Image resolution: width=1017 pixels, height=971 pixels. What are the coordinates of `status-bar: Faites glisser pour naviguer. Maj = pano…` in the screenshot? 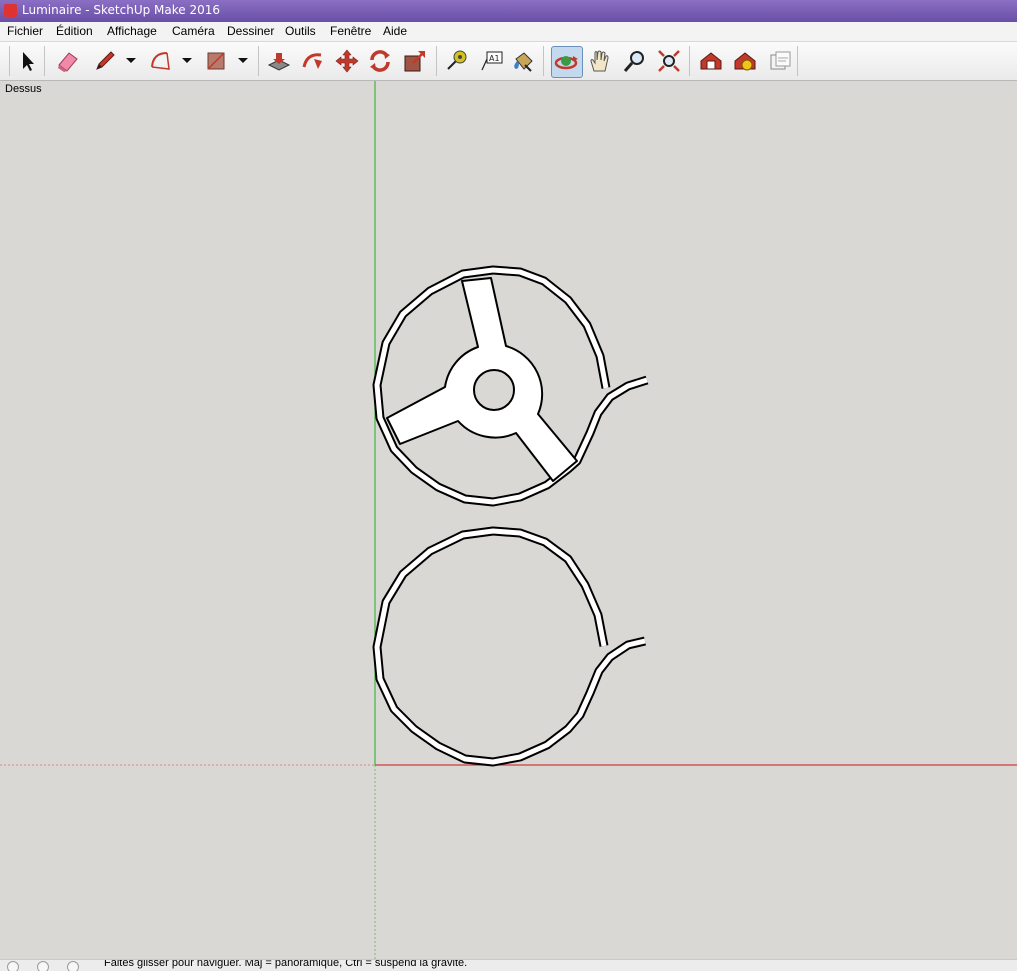 It's located at (508, 965).